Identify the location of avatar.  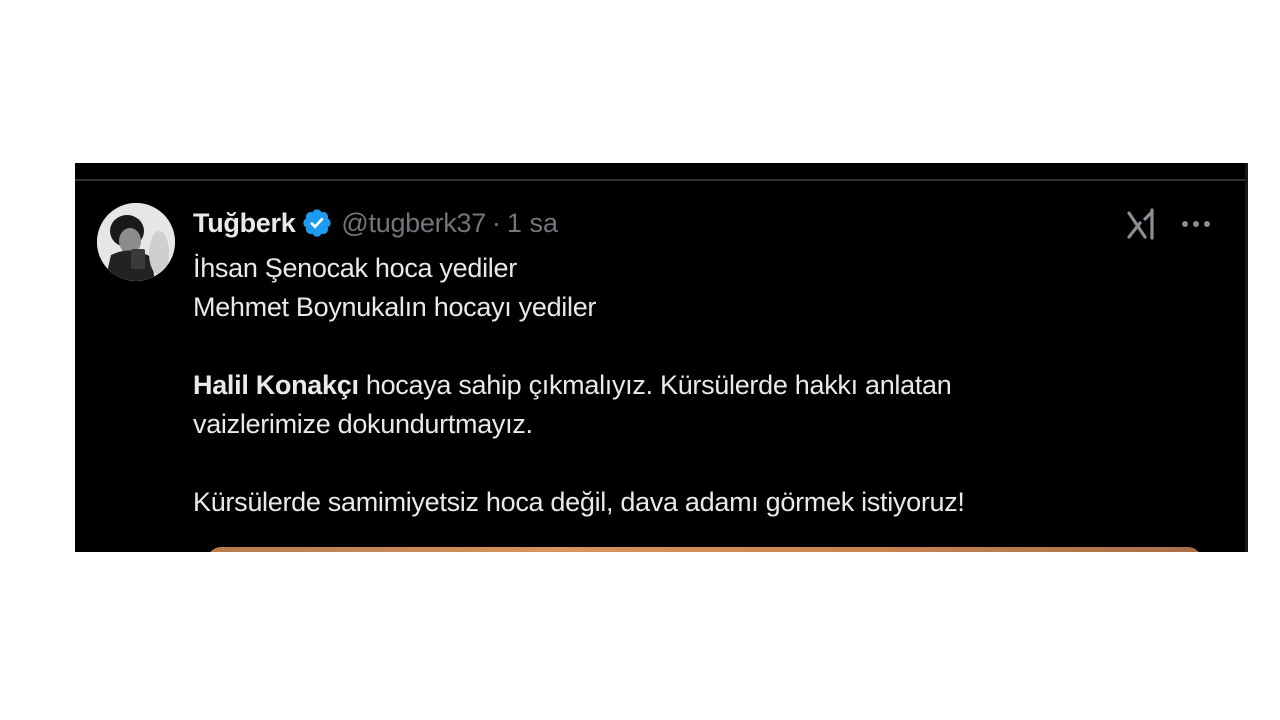
(136, 242).